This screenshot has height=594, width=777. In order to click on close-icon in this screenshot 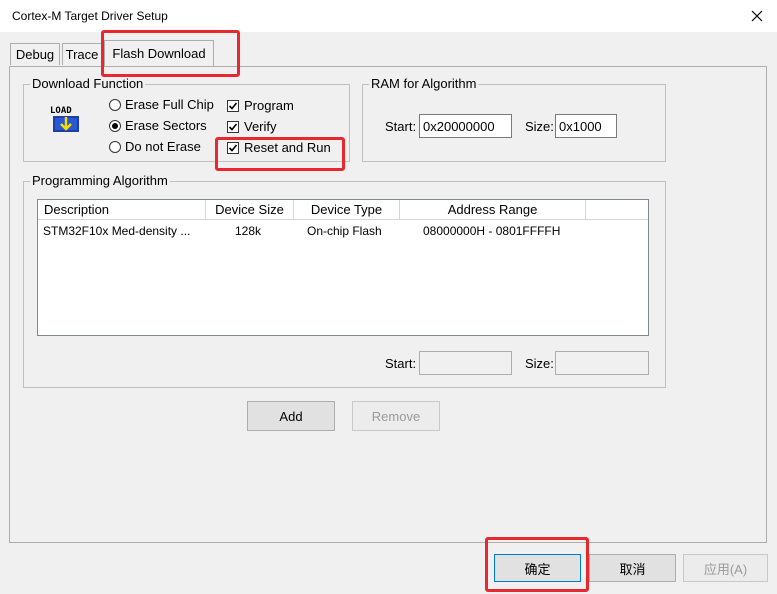, I will do `click(757, 16)`.